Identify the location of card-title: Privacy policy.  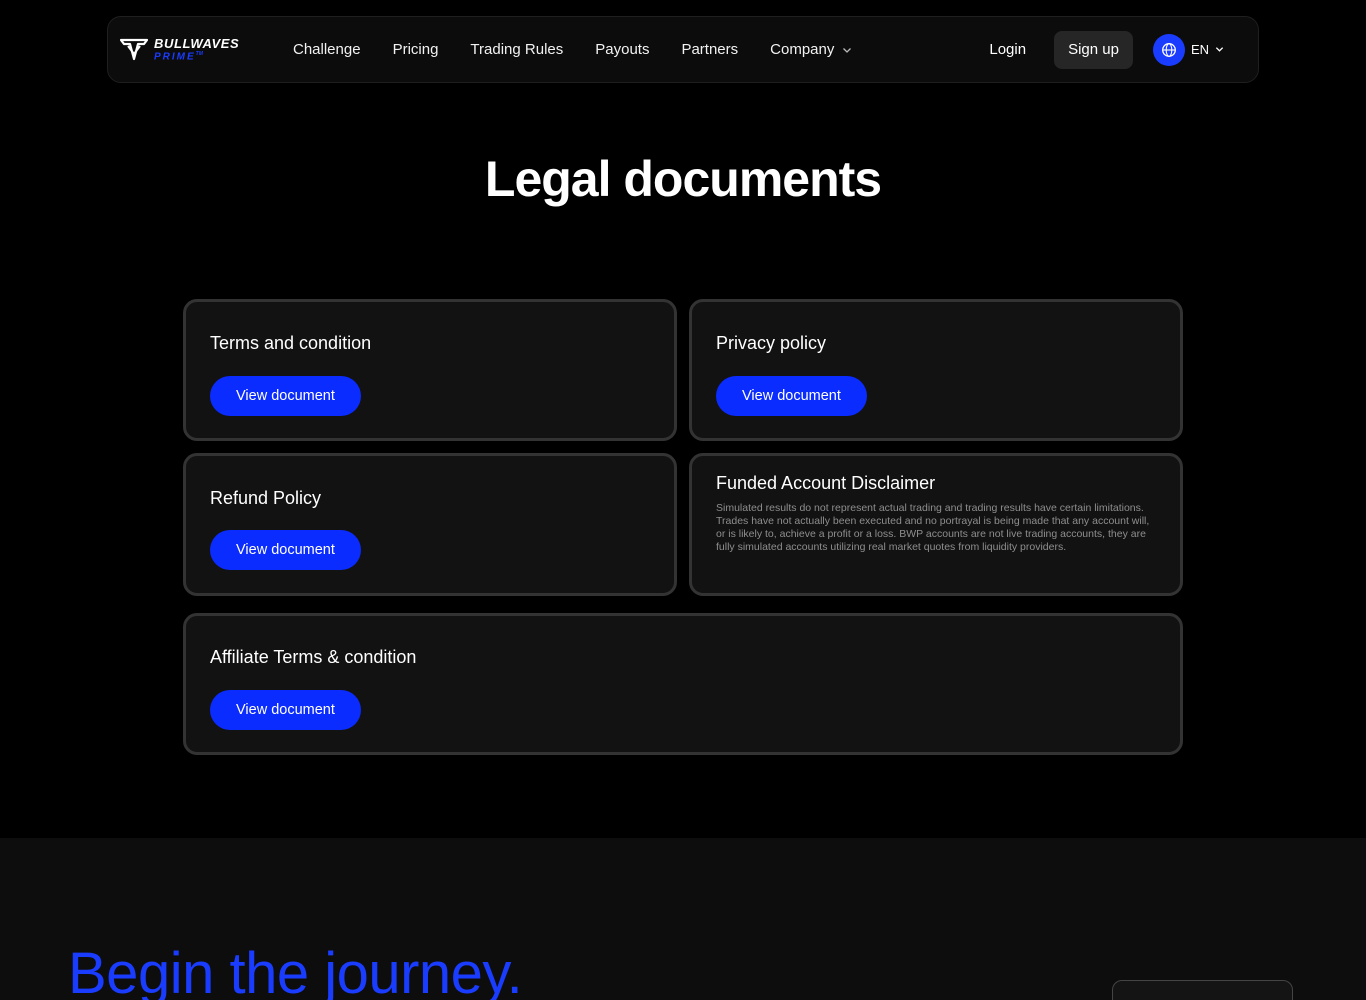
(771, 343).